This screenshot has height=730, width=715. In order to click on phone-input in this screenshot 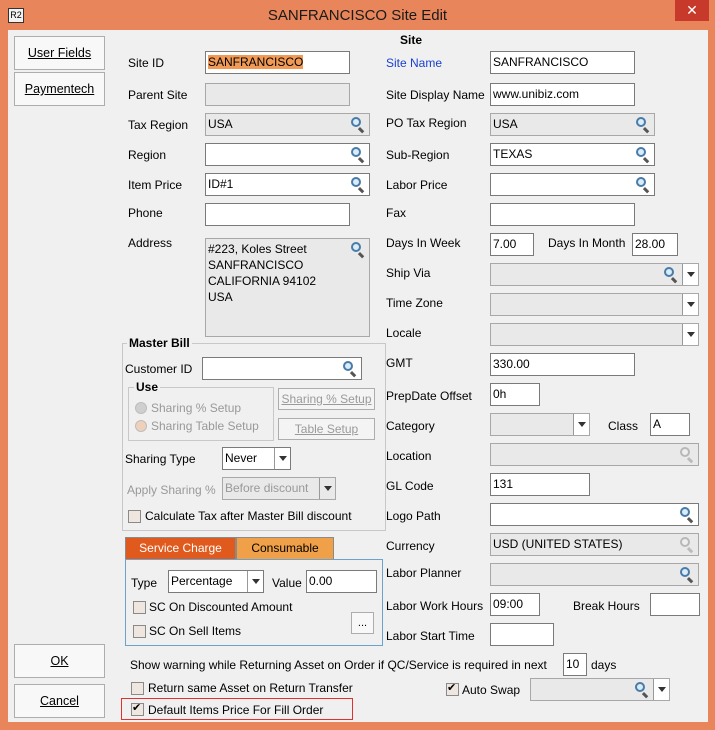, I will do `click(277, 214)`.